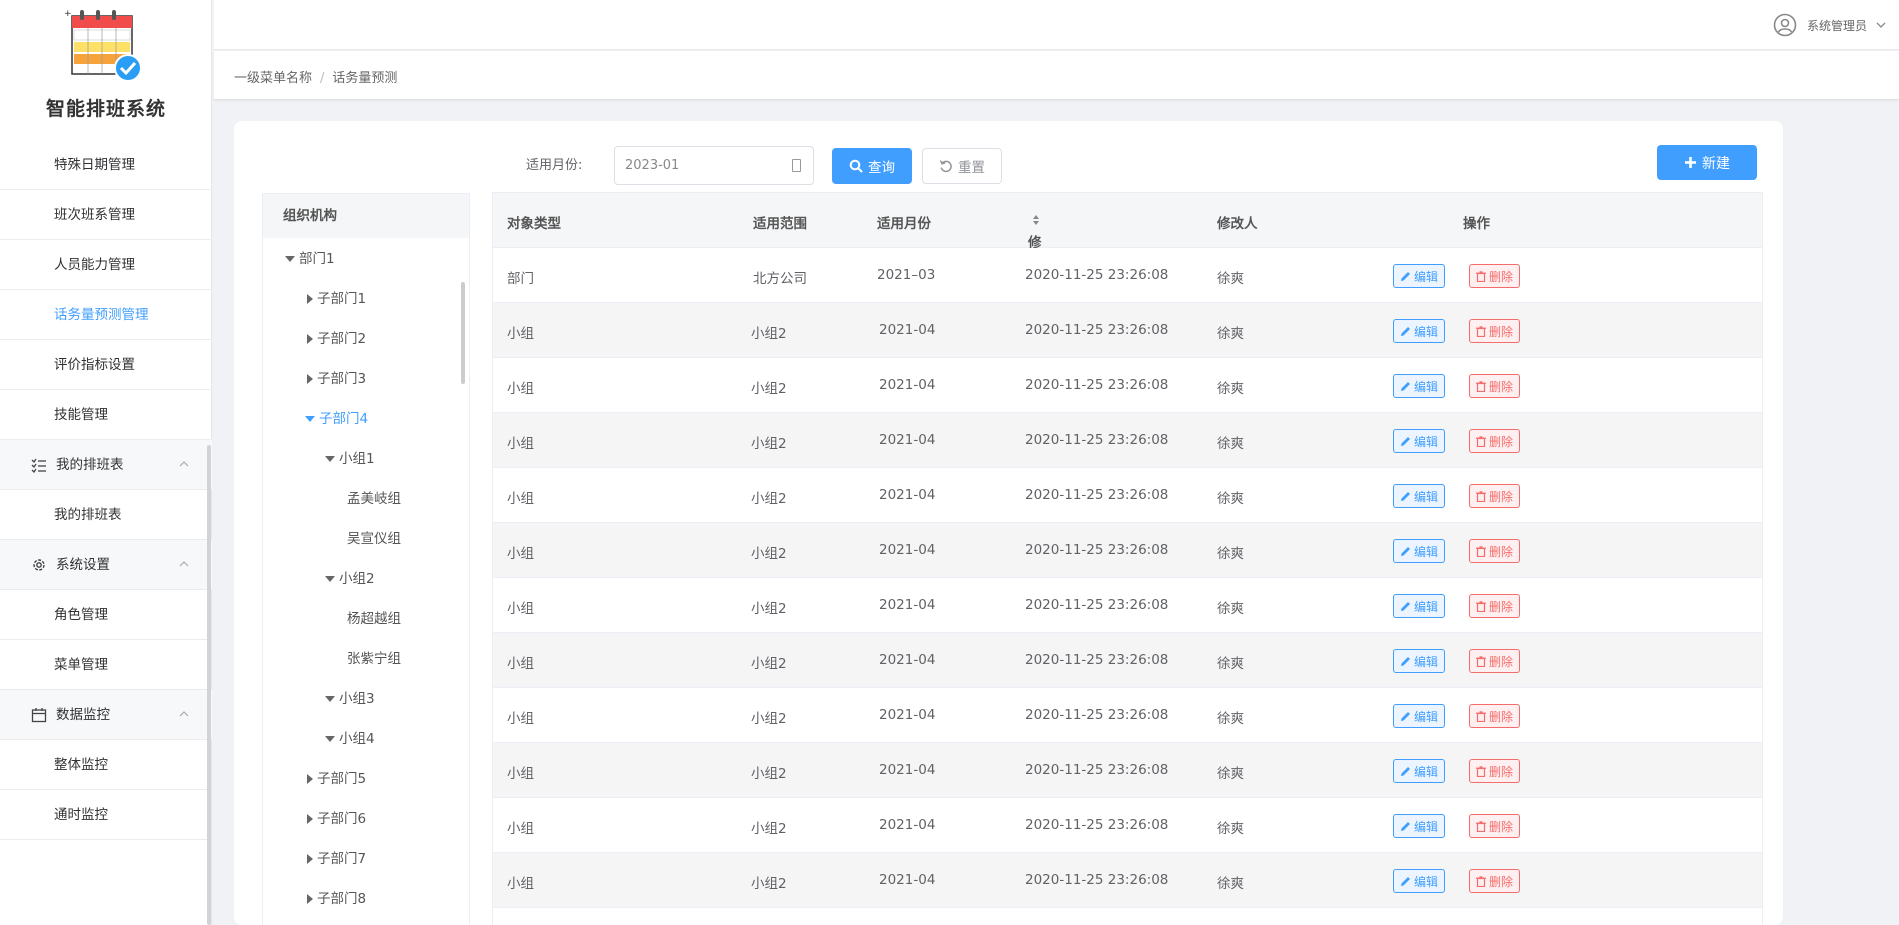 Image resolution: width=1899 pixels, height=925 pixels. What do you see at coordinates (945, 166) in the screenshot?
I see `undo-icon` at bounding box center [945, 166].